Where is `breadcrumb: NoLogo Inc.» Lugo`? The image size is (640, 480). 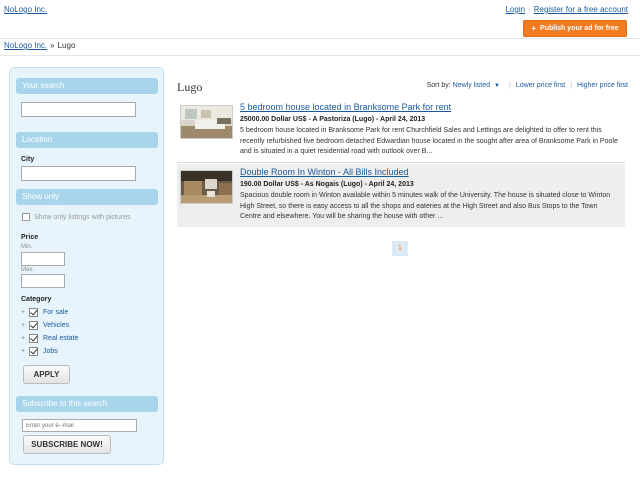 breadcrumb: NoLogo Inc.» Lugo is located at coordinates (39, 45).